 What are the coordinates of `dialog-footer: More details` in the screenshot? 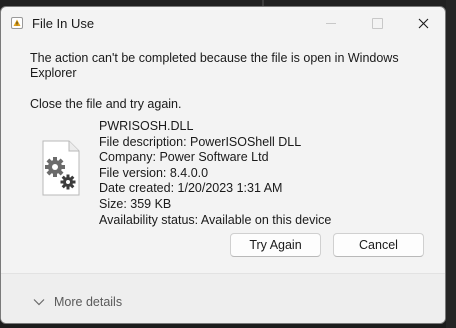 It's located at (223, 298).